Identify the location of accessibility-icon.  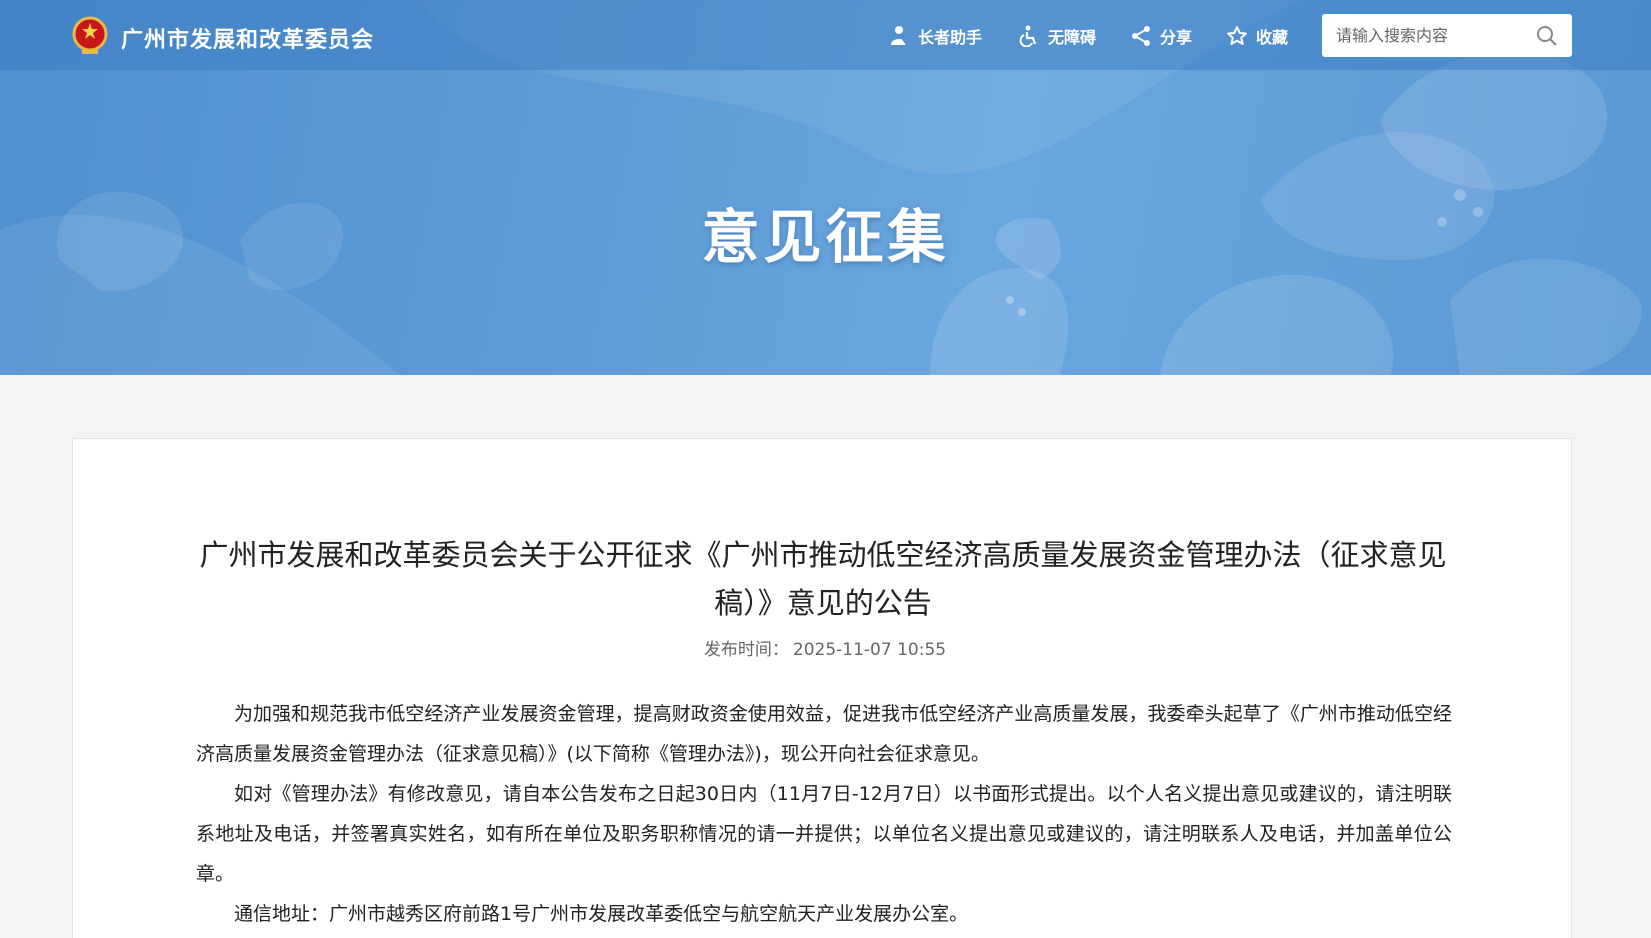
(1028, 36).